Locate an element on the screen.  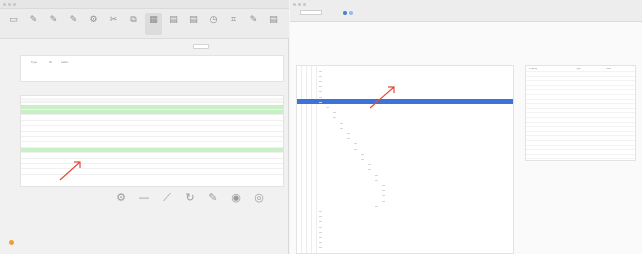
copy-icon: ⧉ is located at coordinates (133, 20).